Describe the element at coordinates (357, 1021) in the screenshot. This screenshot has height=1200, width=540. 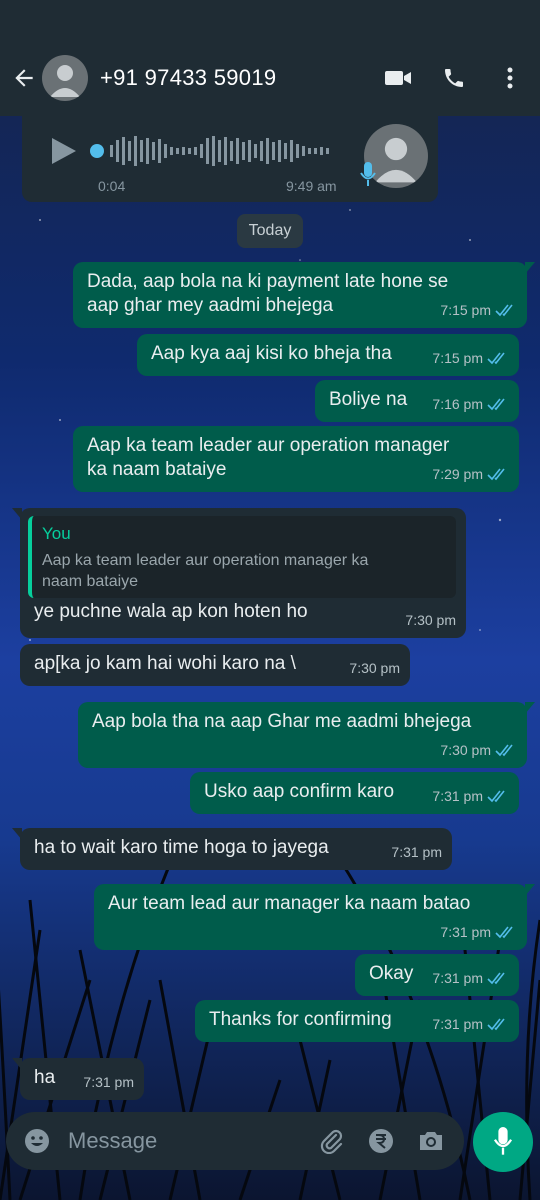
I see `message-bubble-out: Thanks for confirming 7:31 pm` at that location.